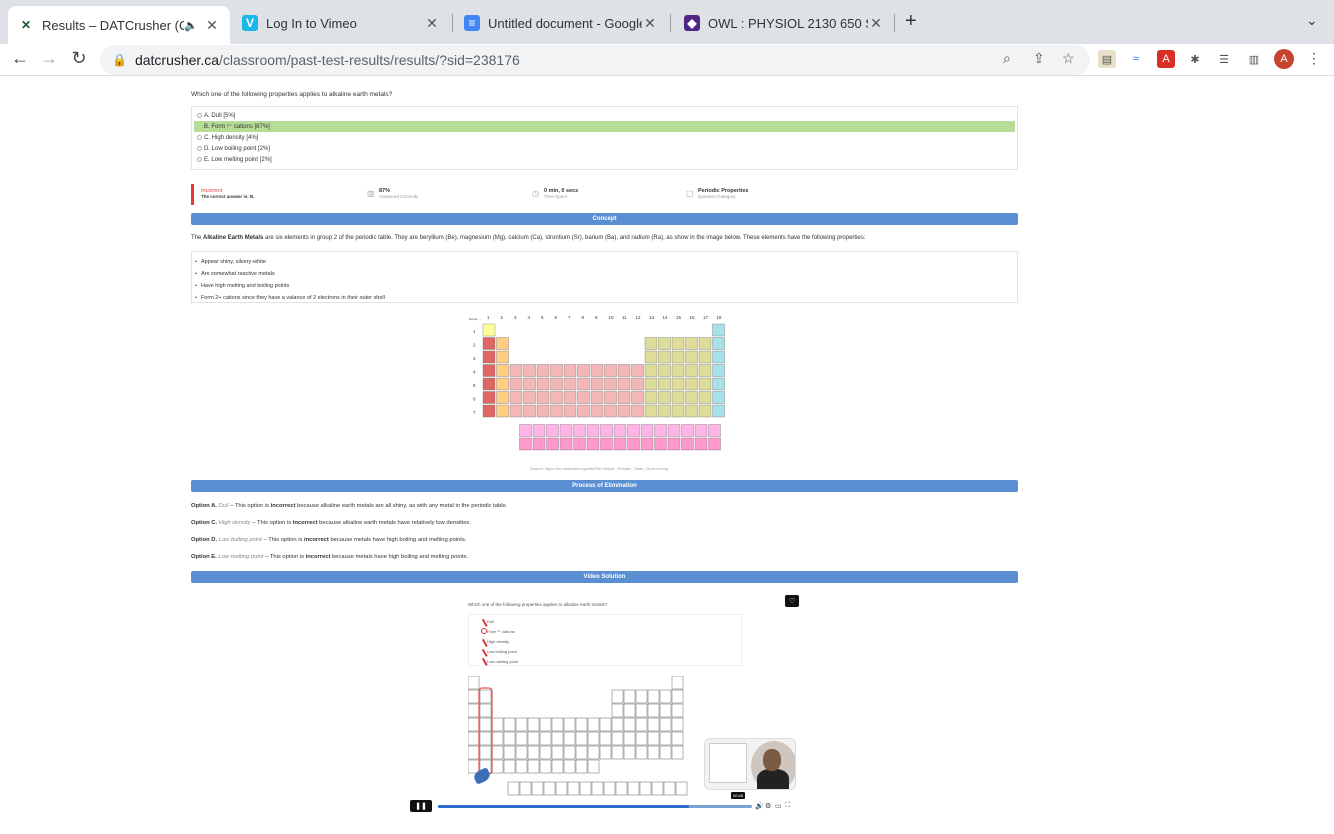  What do you see at coordinates (1068, 58) in the screenshot?
I see `bookmark-star-icon: ☆` at bounding box center [1068, 58].